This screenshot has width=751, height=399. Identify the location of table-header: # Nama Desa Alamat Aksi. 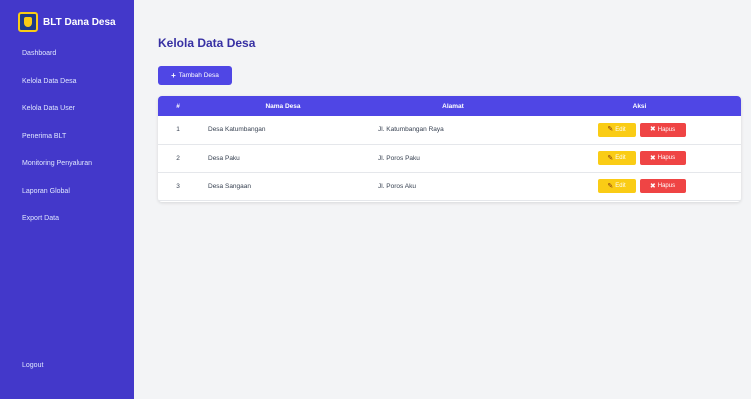
(449, 106).